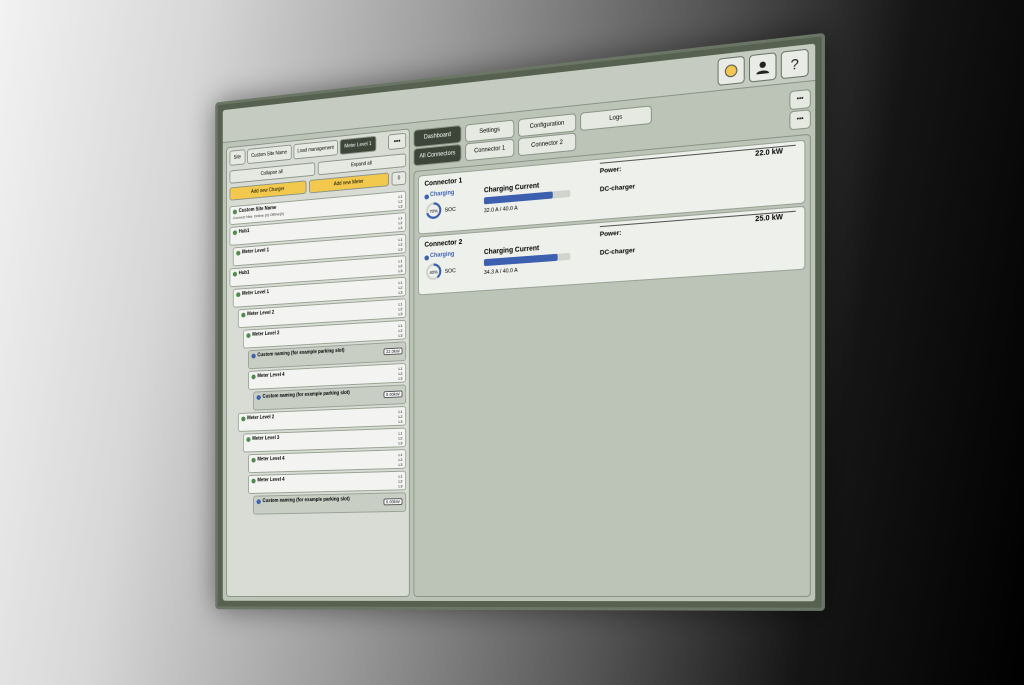  Describe the element at coordinates (392, 351) in the screenshot. I see `charger-power: 22.0kW` at that location.